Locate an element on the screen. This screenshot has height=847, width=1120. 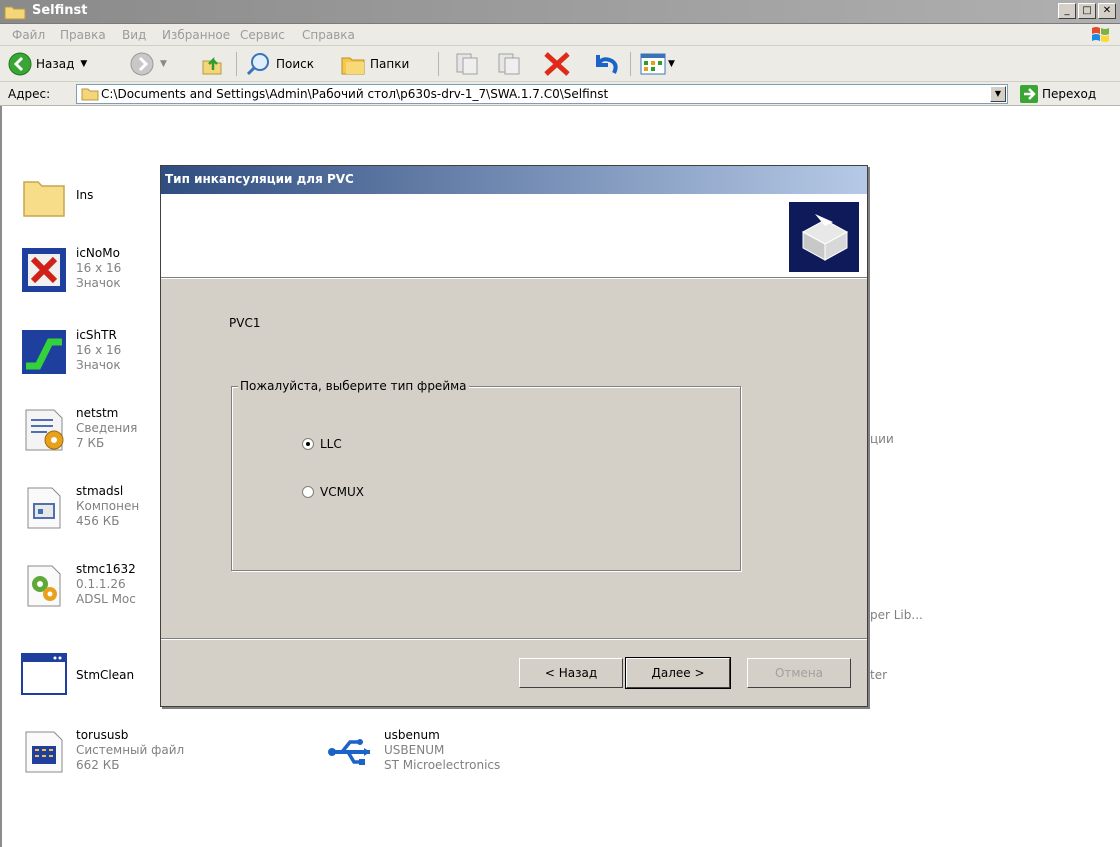
menu-tools: Сервис is located at coordinates (262, 35).